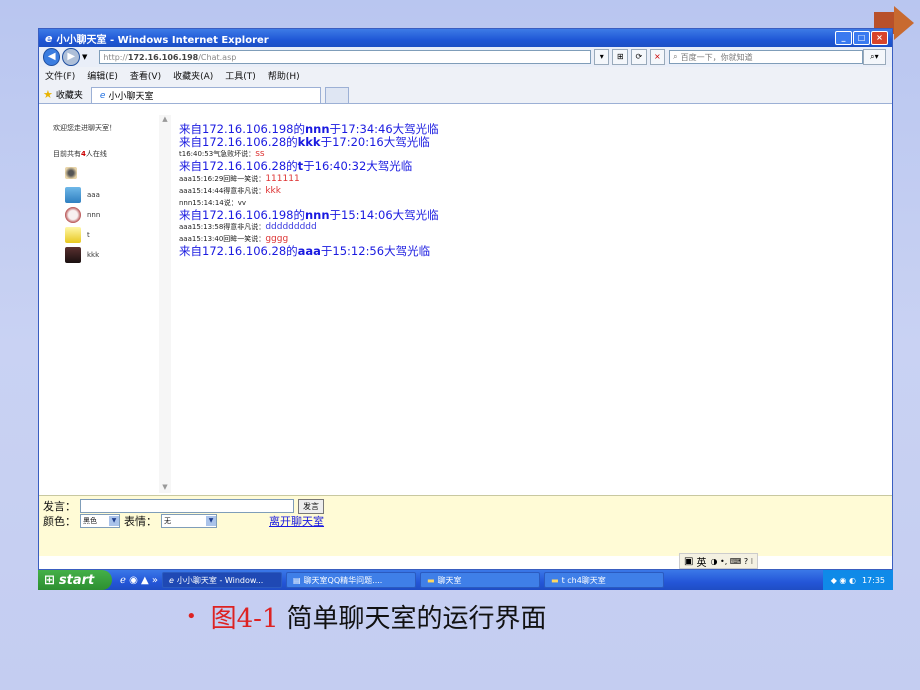  What do you see at coordinates (675, 56) in the screenshot?
I see `search-icon: ⌕` at bounding box center [675, 56].